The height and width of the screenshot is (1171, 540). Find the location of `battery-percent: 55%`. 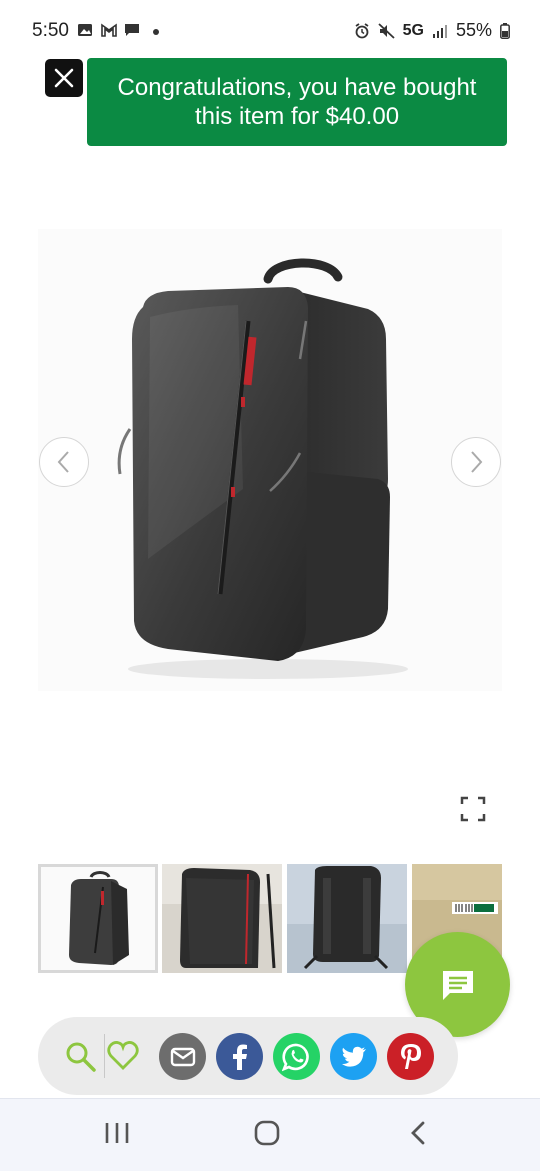

battery-percent: 55% is located at coordinates (473, 30).